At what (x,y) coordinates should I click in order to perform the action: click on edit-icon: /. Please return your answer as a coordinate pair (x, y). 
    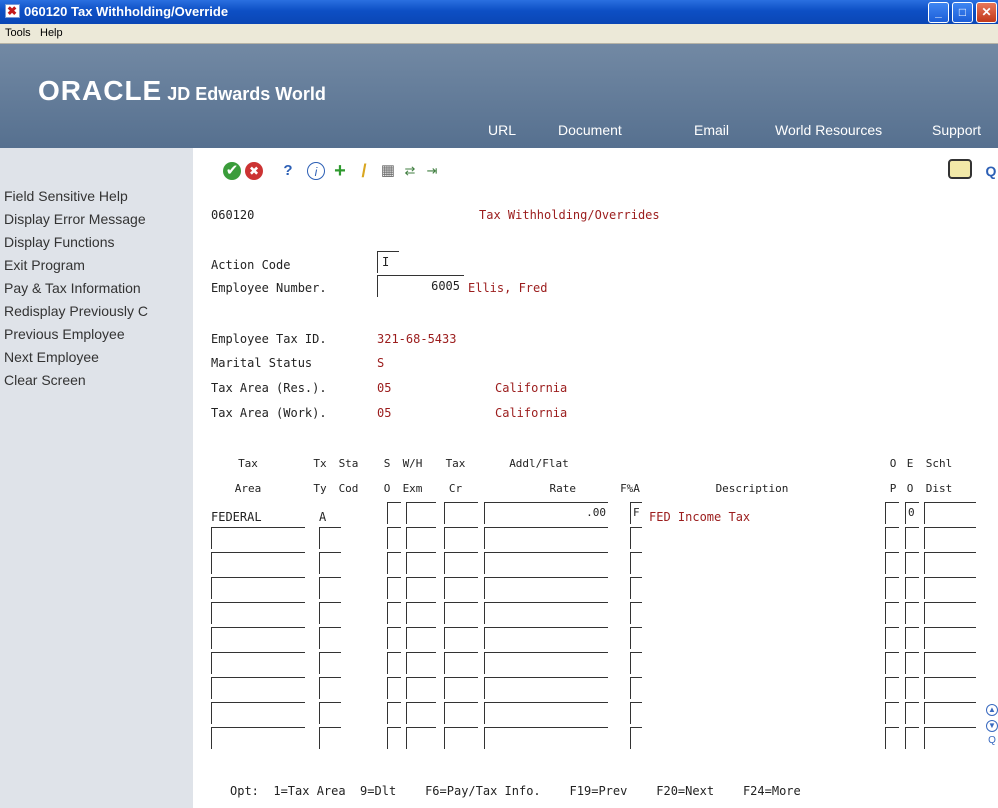
    Looking at the image, I should click on (364, 171).